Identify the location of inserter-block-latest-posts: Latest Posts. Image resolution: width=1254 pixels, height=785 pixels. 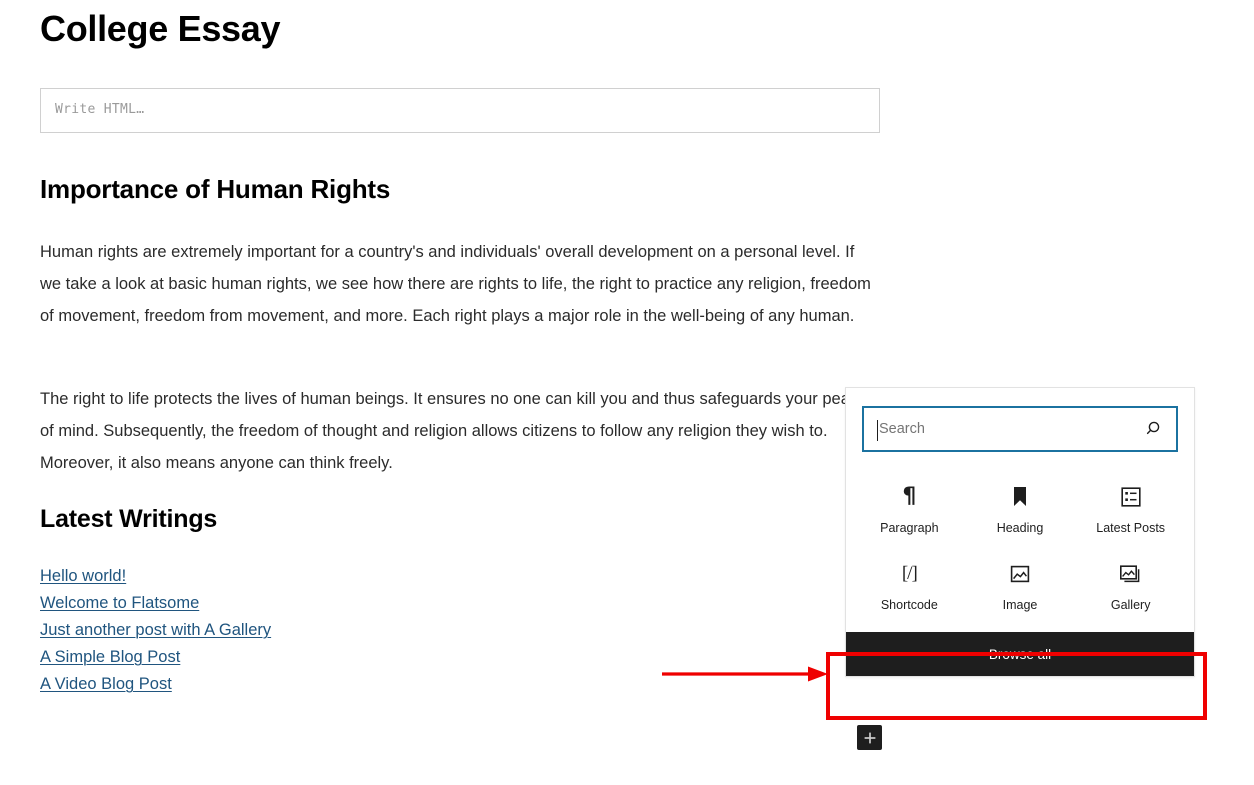
(1130, 507).